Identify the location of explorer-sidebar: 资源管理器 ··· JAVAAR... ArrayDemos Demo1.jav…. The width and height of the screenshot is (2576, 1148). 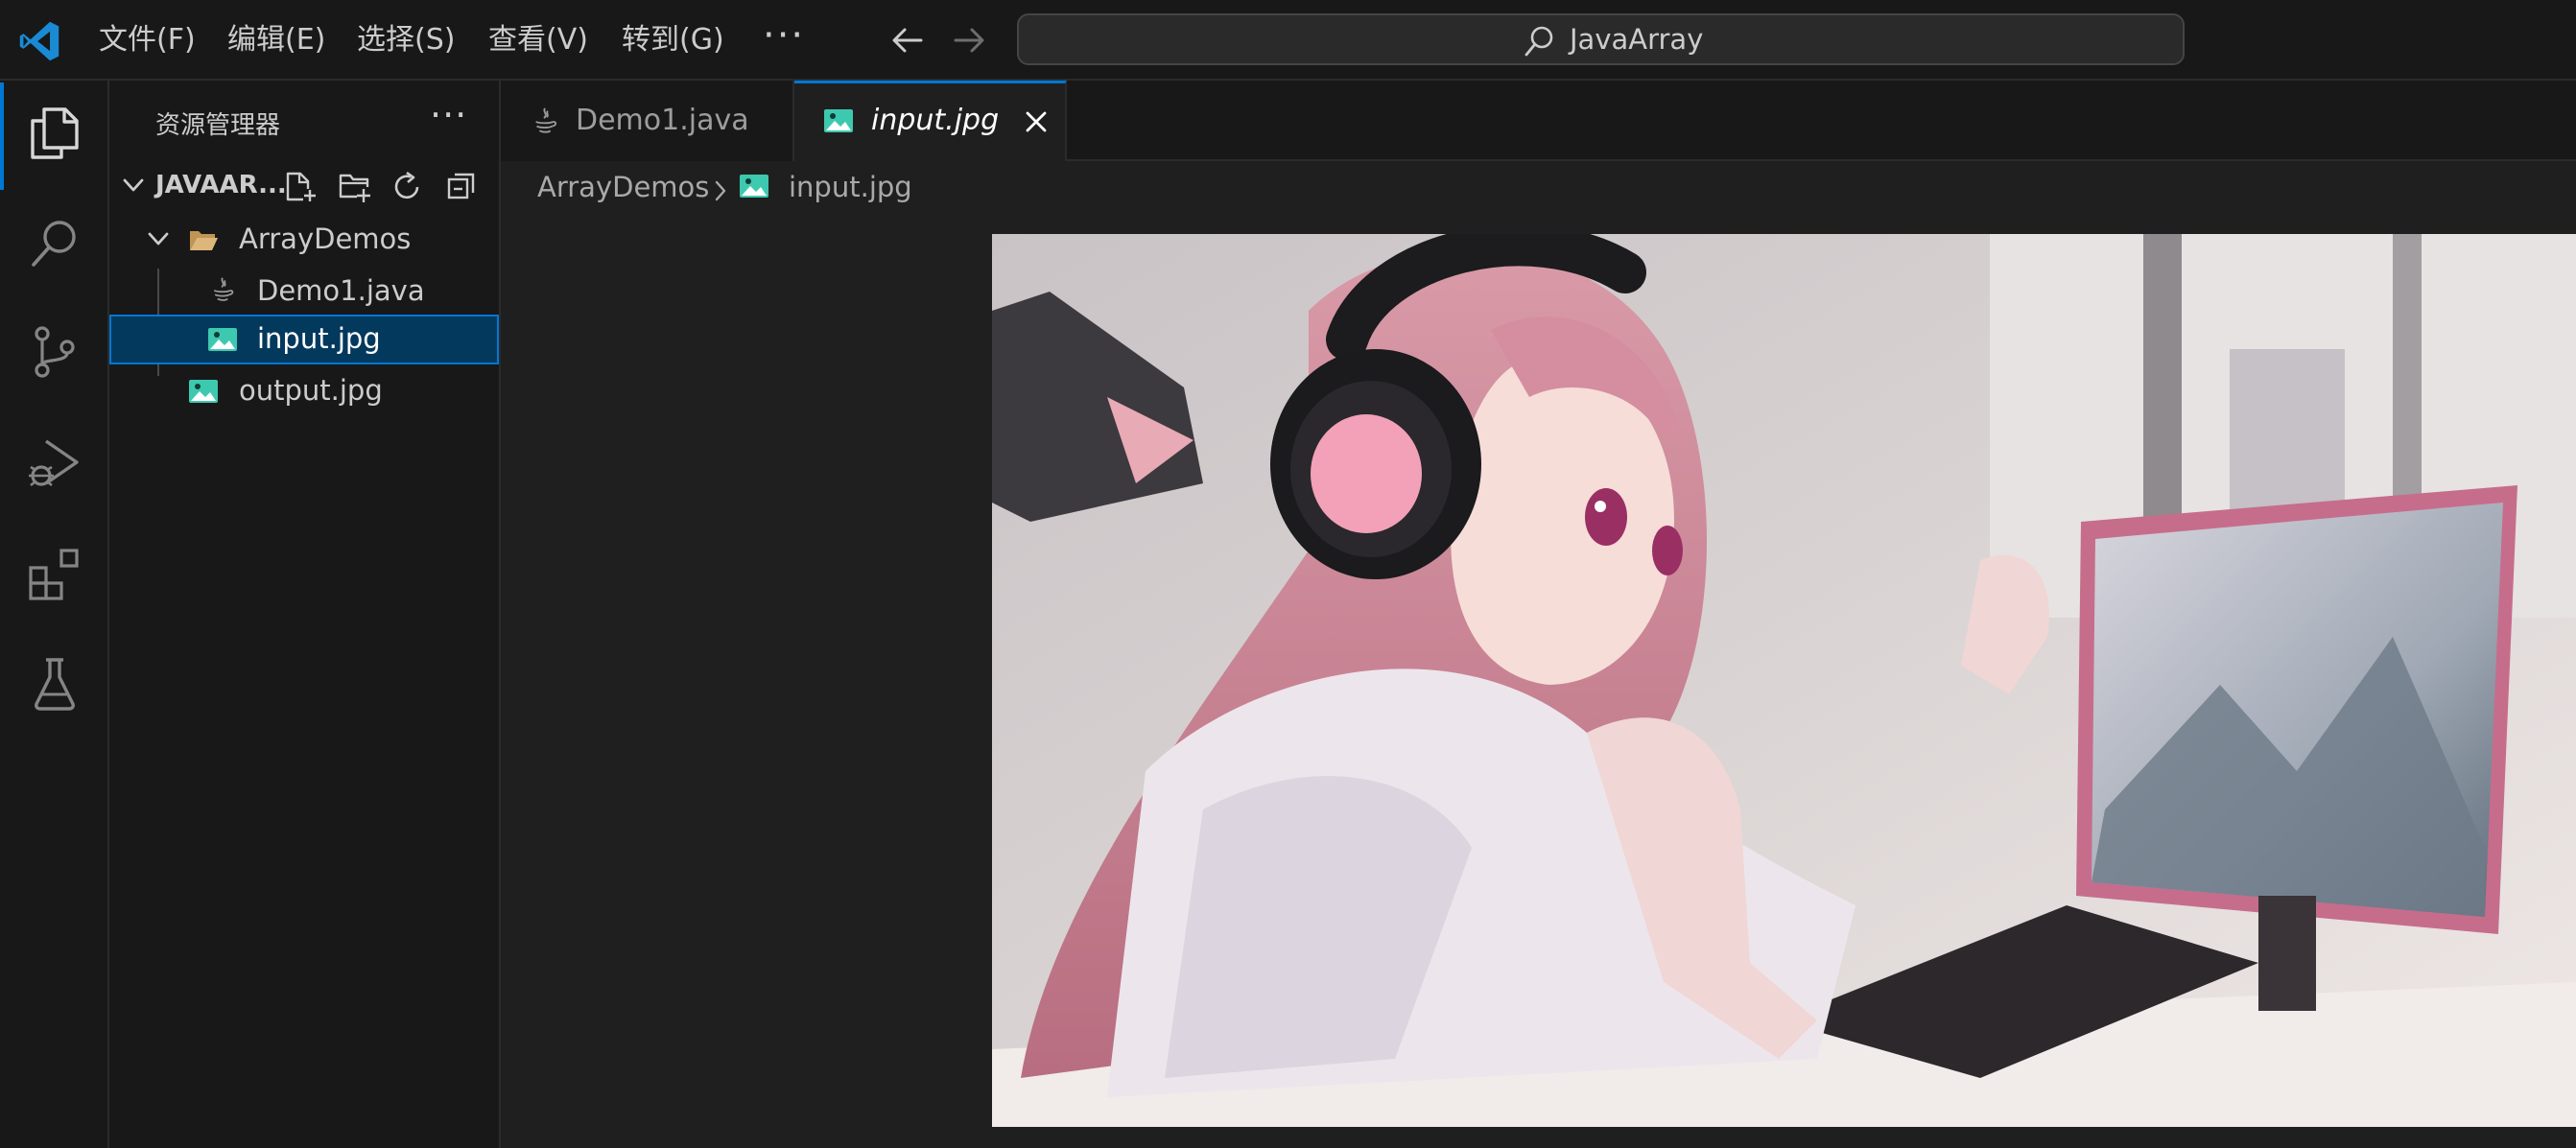
(305, 614).